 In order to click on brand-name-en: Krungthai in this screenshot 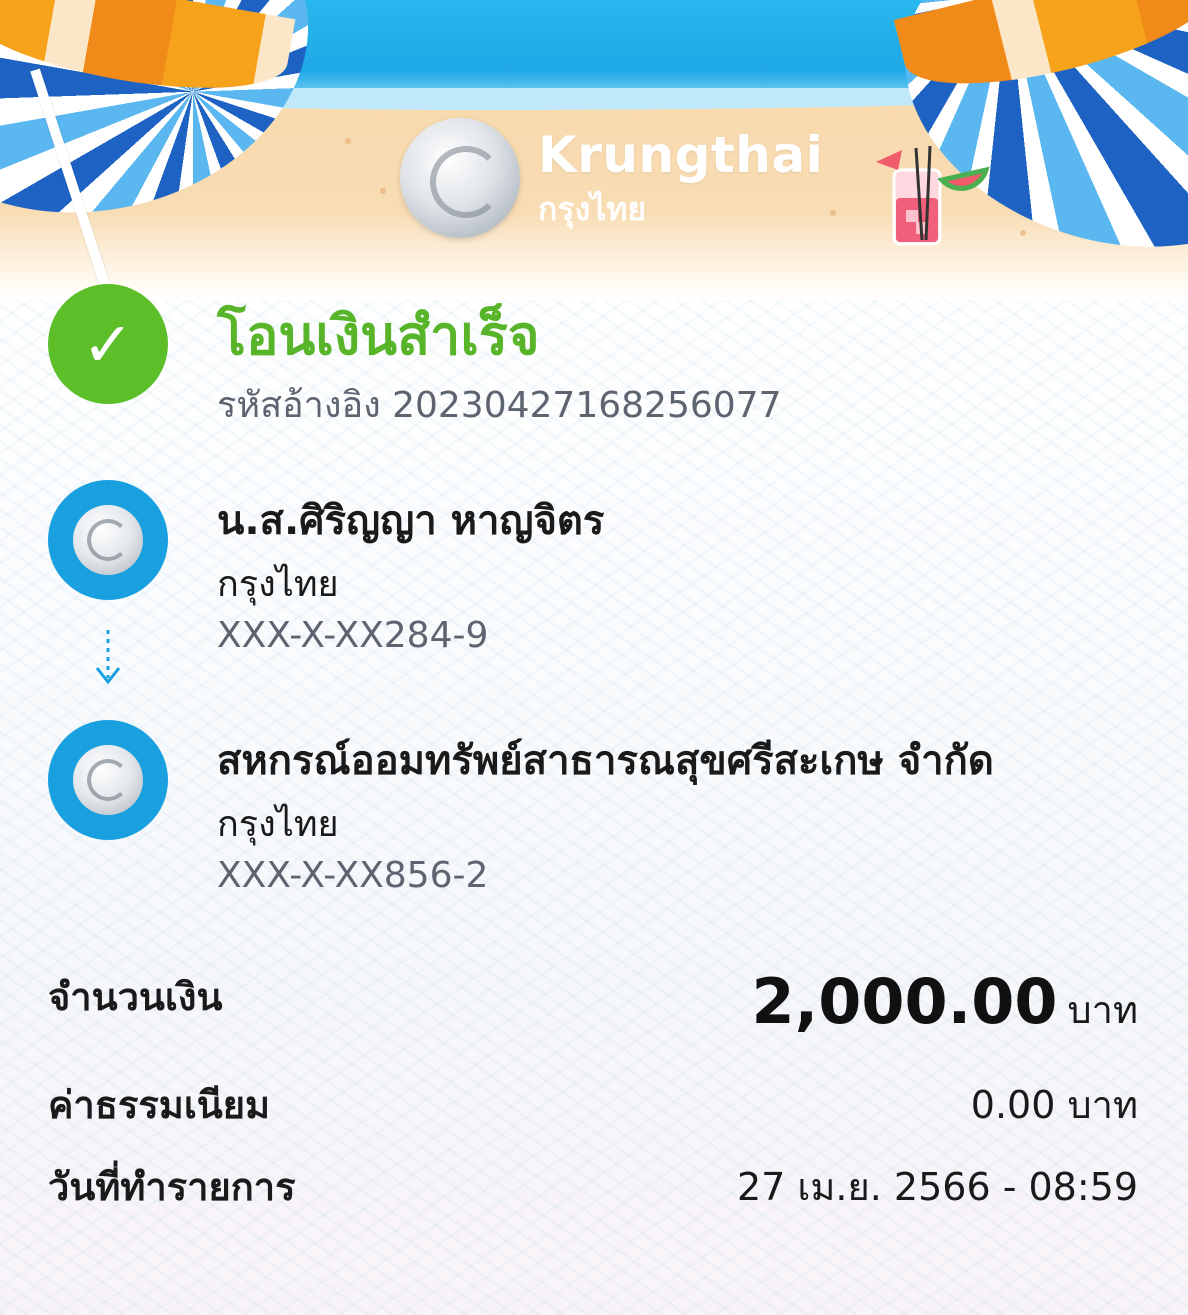, I will do `click(681, 155)`.